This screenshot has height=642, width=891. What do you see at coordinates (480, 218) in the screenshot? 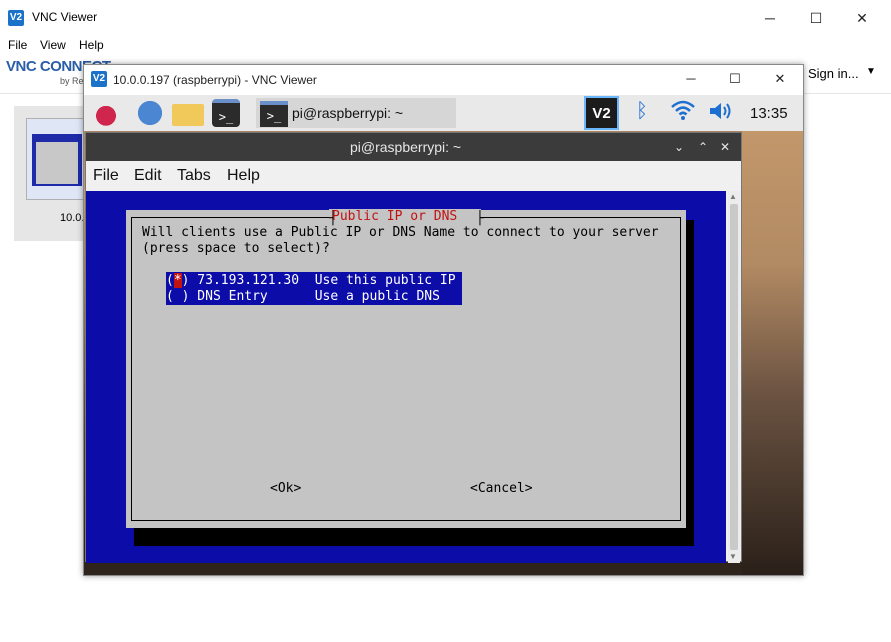
I see `dialog-title-right-bracket: ├` at bounding box center [480, 218].